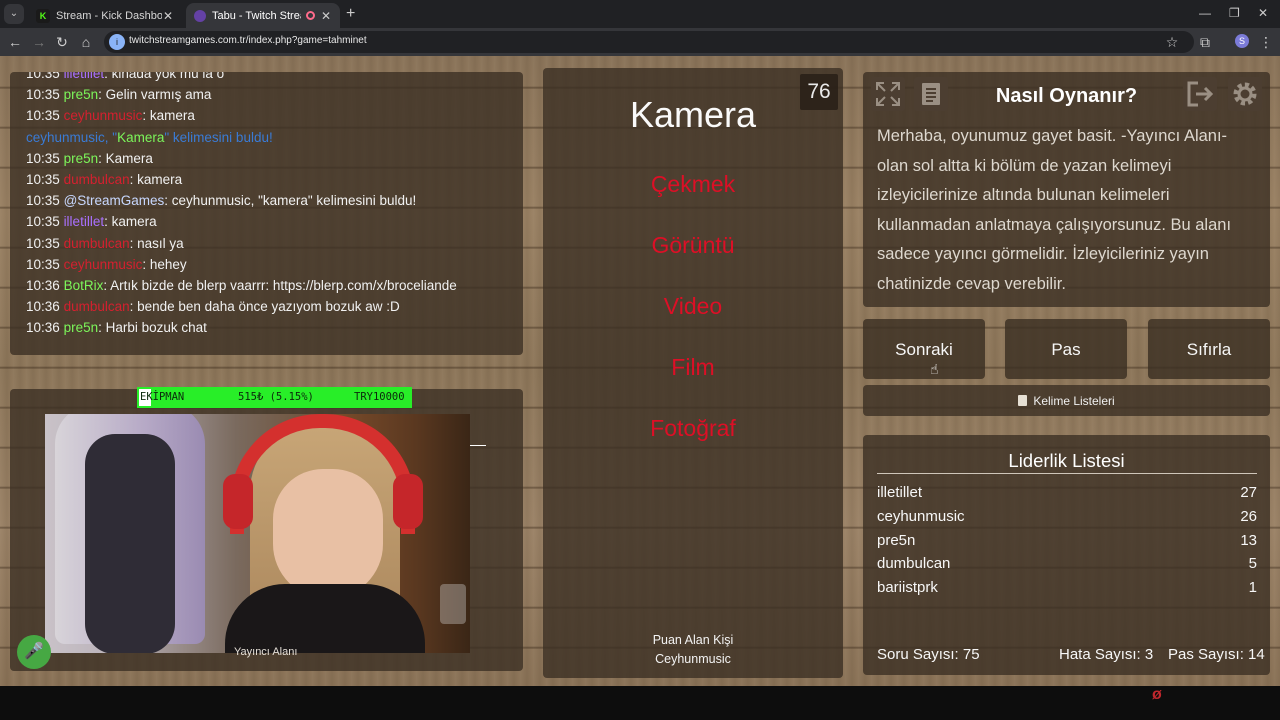  Describe the element at coordinates (1205, 42) in the screenshot. I see `extensions-icon: ⧉` at that location.